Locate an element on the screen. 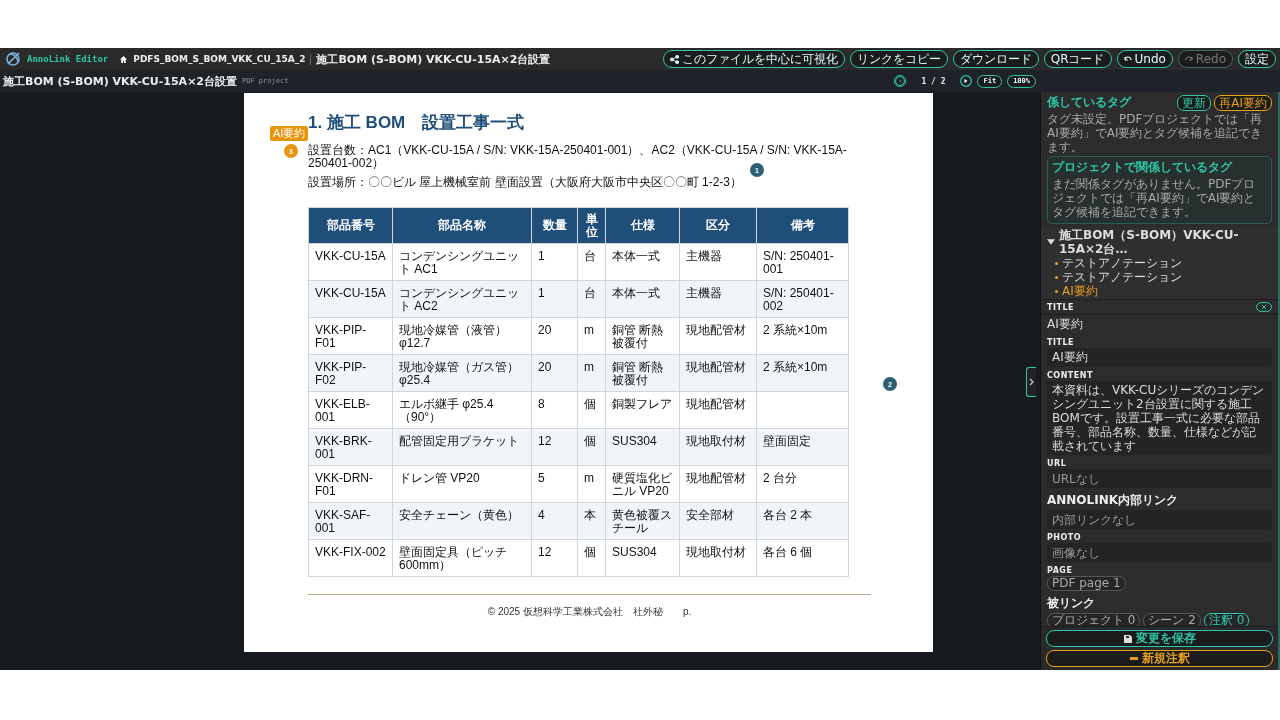 This screenshot has height=720, width=1280. table-cell: 各台 6 個 is located at coordinates (802, 558).